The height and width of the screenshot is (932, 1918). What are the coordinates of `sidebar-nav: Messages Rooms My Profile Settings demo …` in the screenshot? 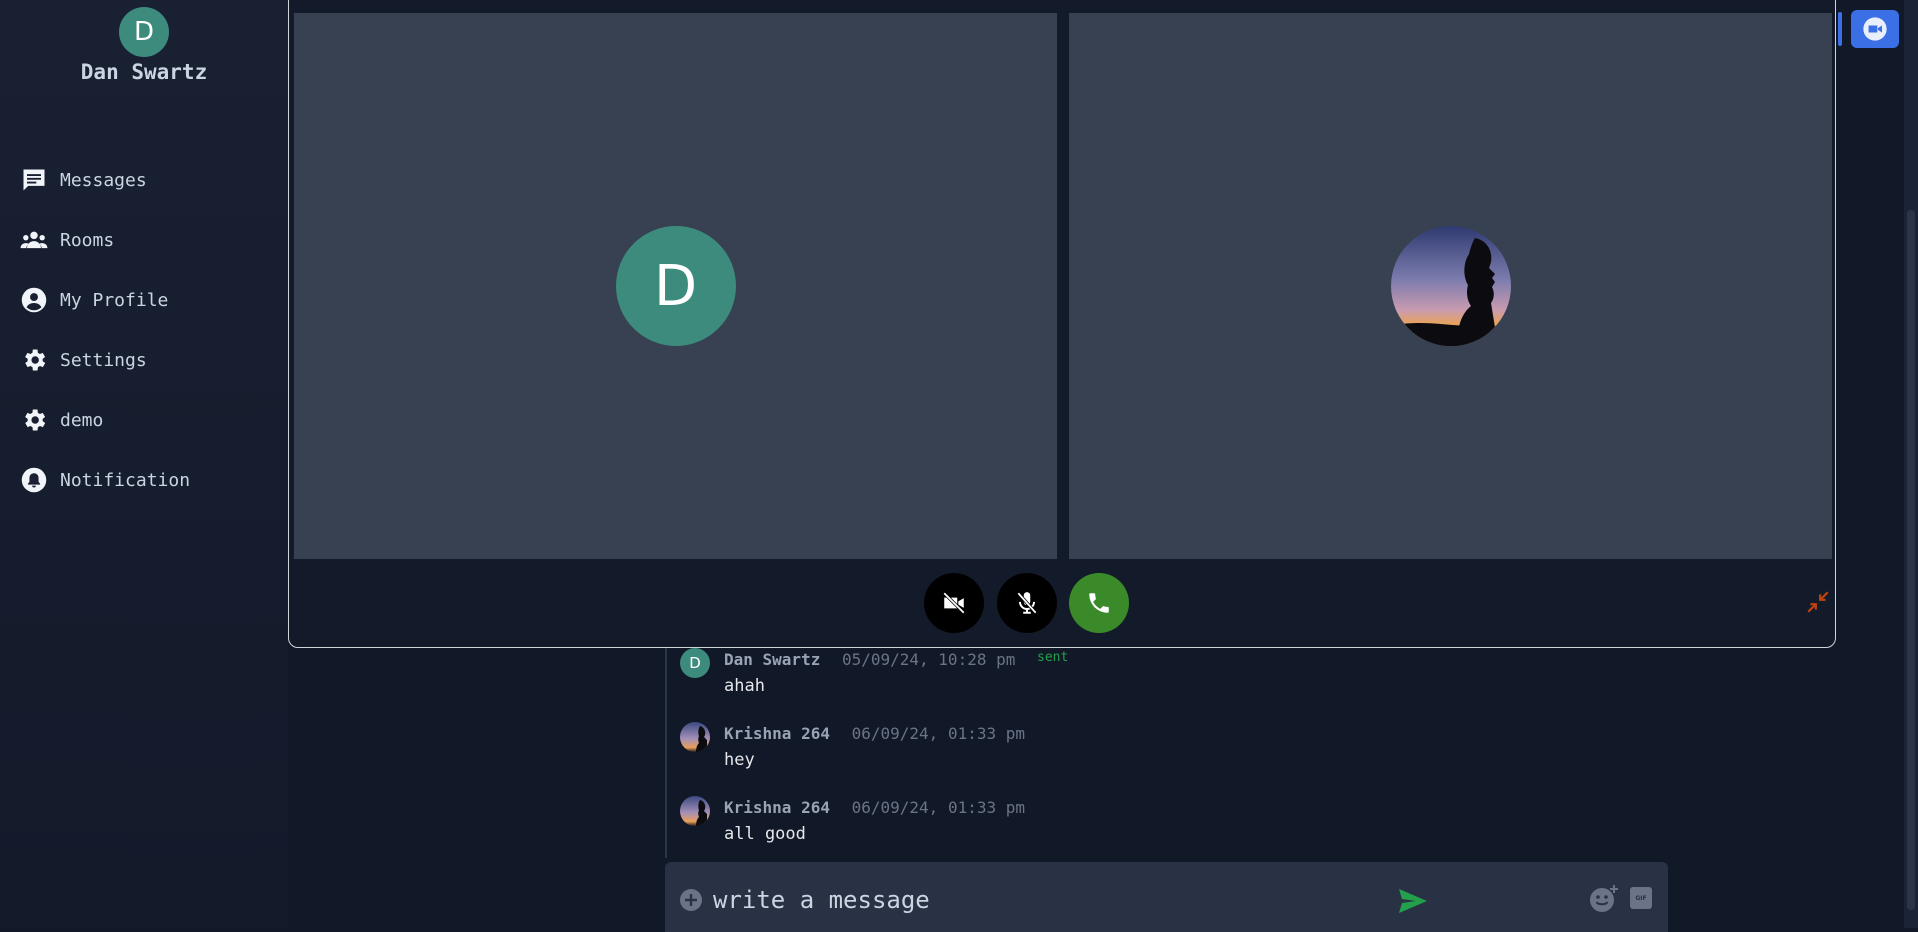 It's located at (144, 330).